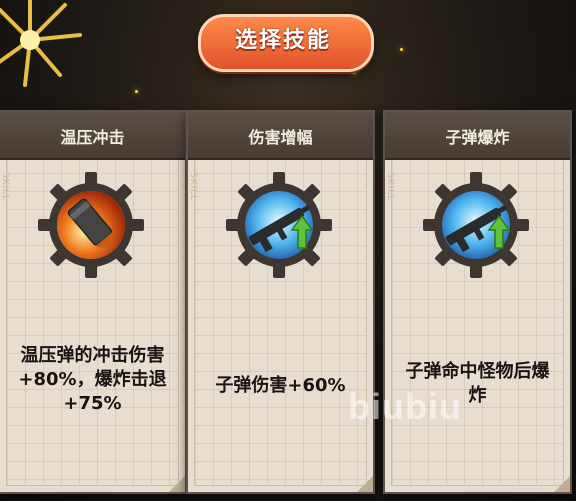 The image size is (576, 501). Describe the element at coordinates (477, 371) in the screenshot. I see `desc-line: 子弹命中怪物后爆` at that location.